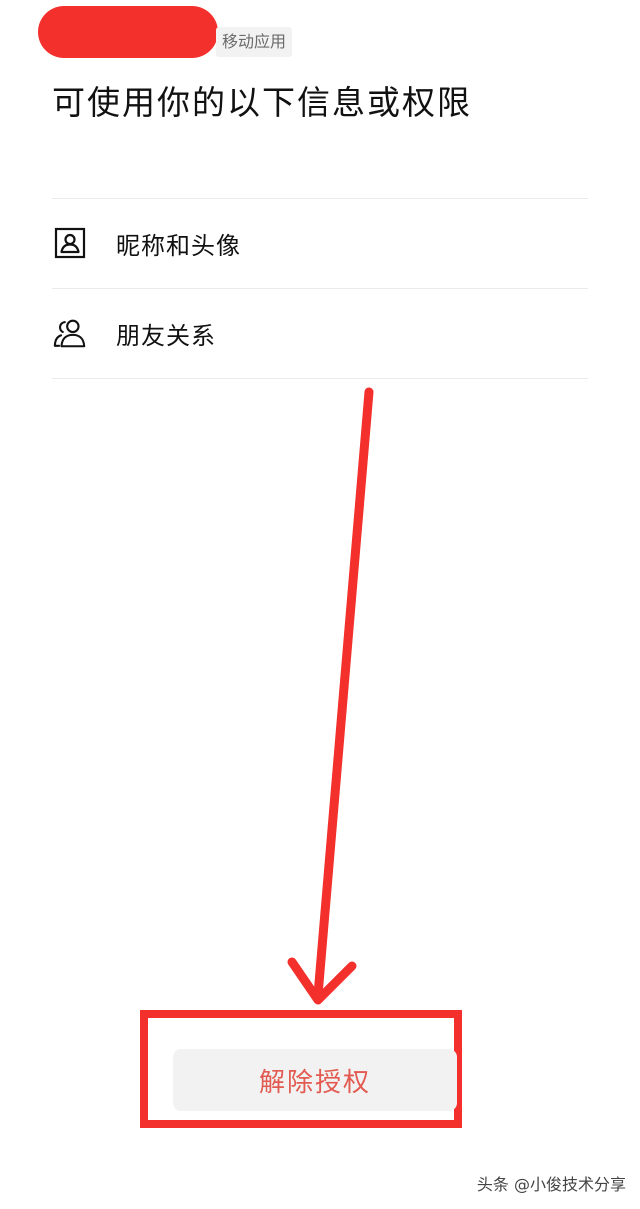 This screenshot has height=1209, width=640. What do you see at coordinates (70, 243) in the screenshot?
I see `user-portrait-icon` at bounding box center [70, 243].